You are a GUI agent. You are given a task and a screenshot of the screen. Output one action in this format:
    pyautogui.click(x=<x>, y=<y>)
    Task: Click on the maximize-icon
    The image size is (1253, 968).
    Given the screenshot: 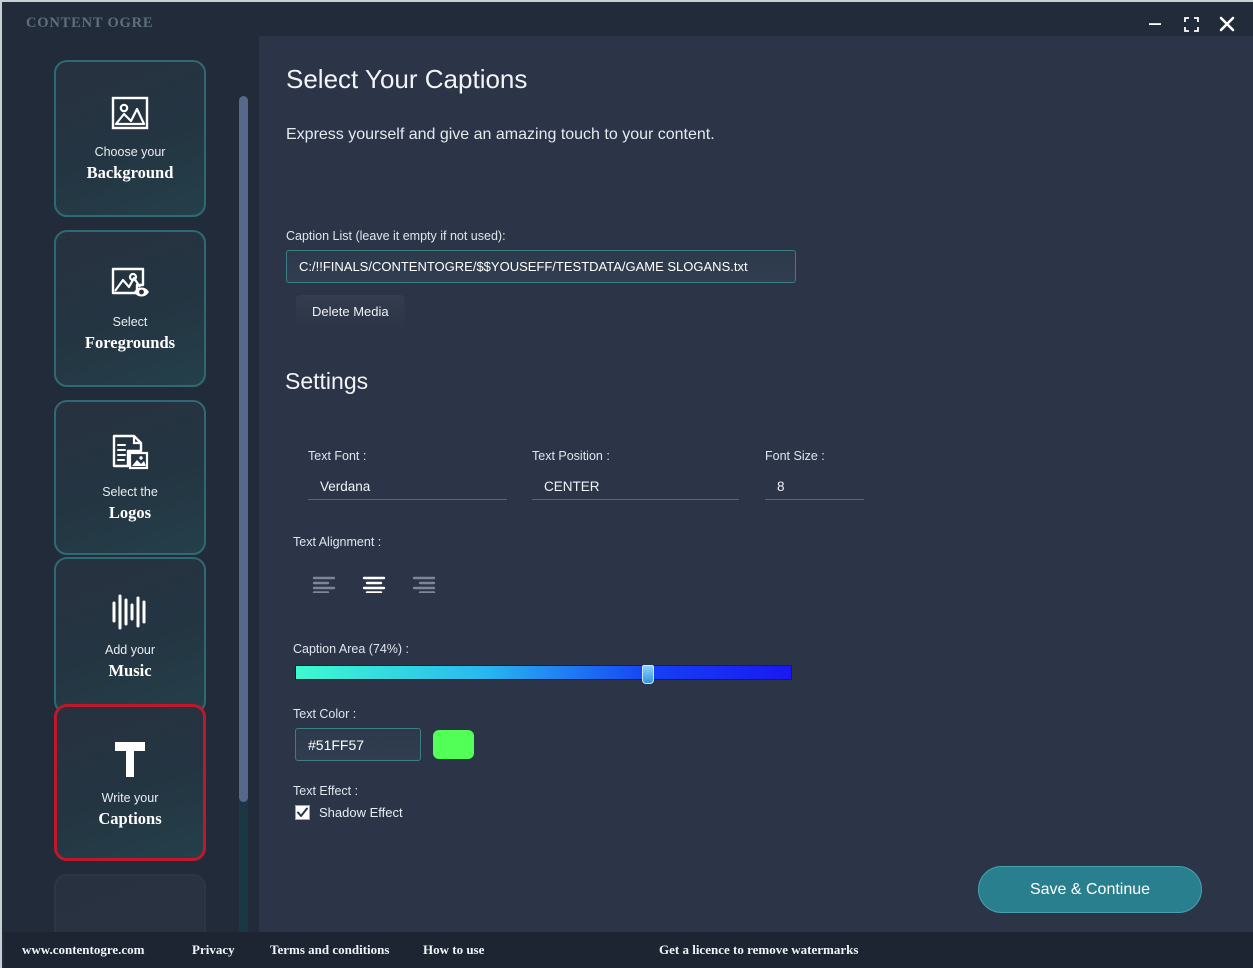 What is the action you would take?
    pyautogui.click(x=1191, y=24)
    